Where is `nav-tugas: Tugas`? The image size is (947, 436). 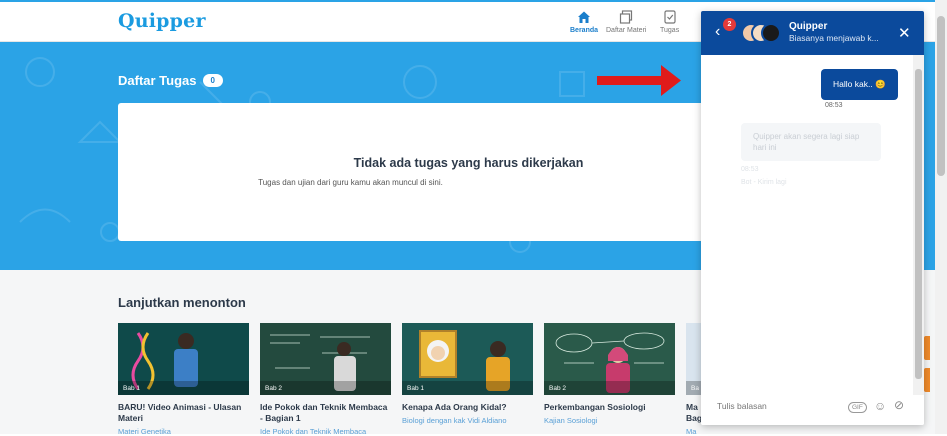
nav-tugas: Tugas is located at coordinates (669, 22).